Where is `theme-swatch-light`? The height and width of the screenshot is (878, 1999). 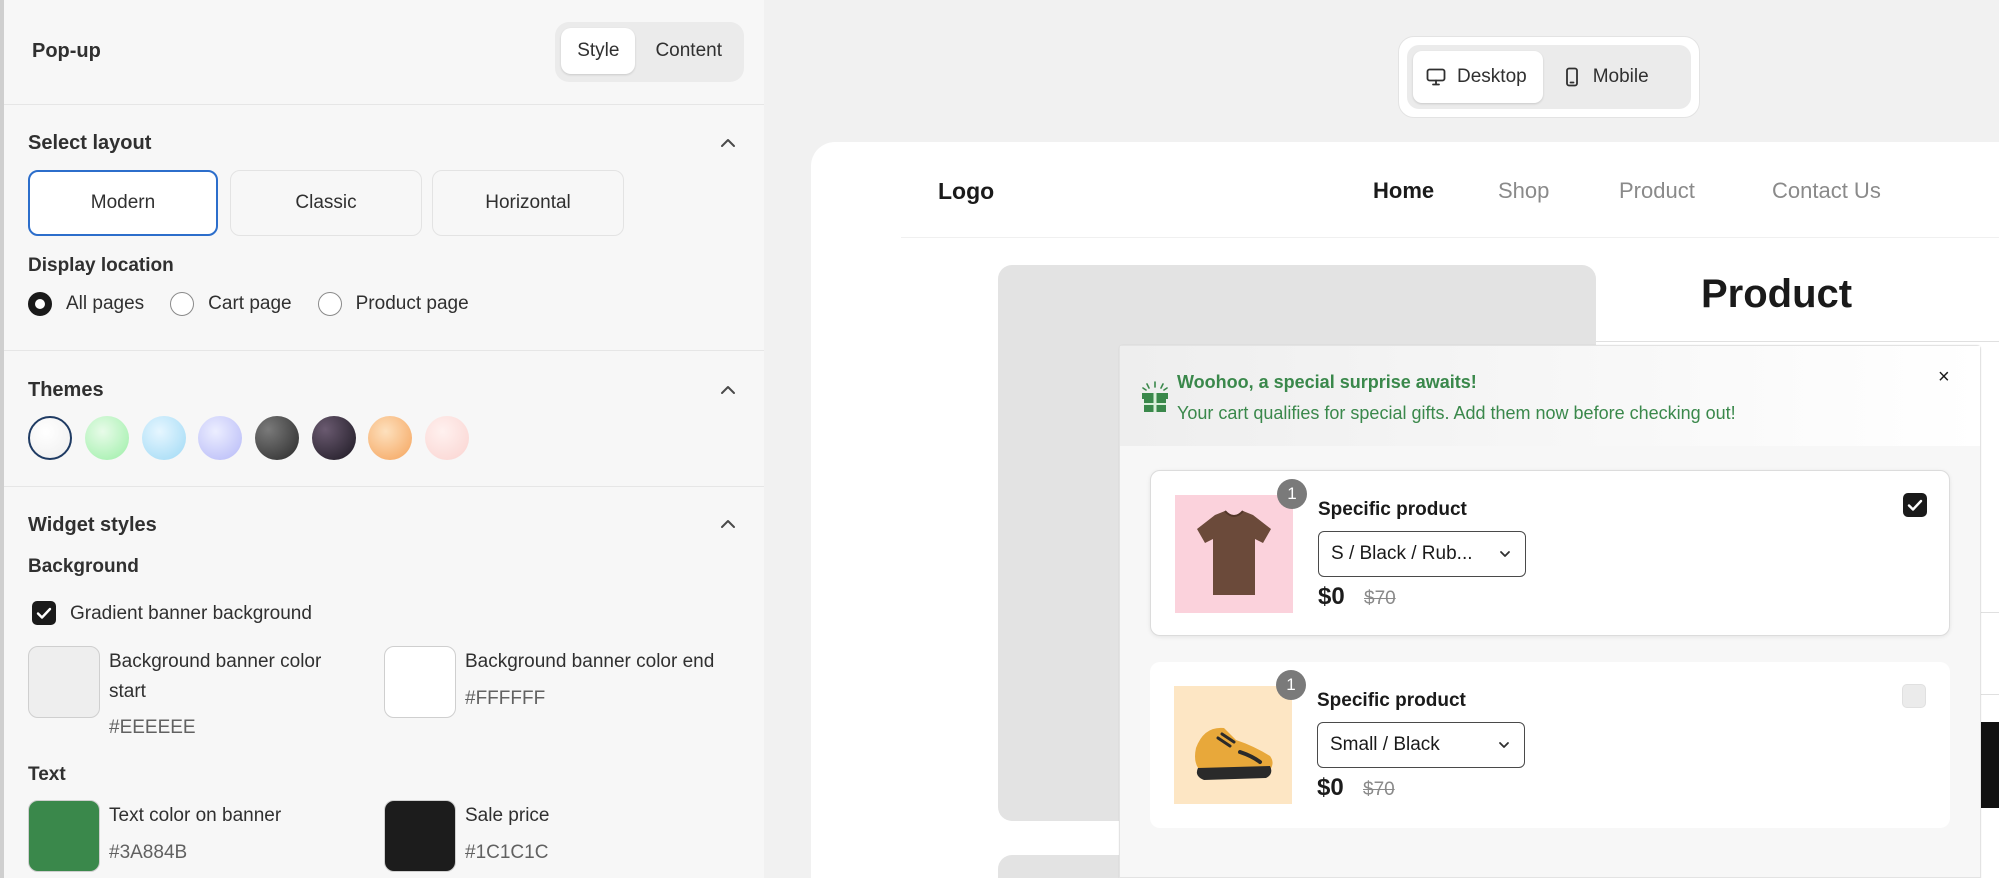 theme-swatch-light is located at coordinates (50, 438).